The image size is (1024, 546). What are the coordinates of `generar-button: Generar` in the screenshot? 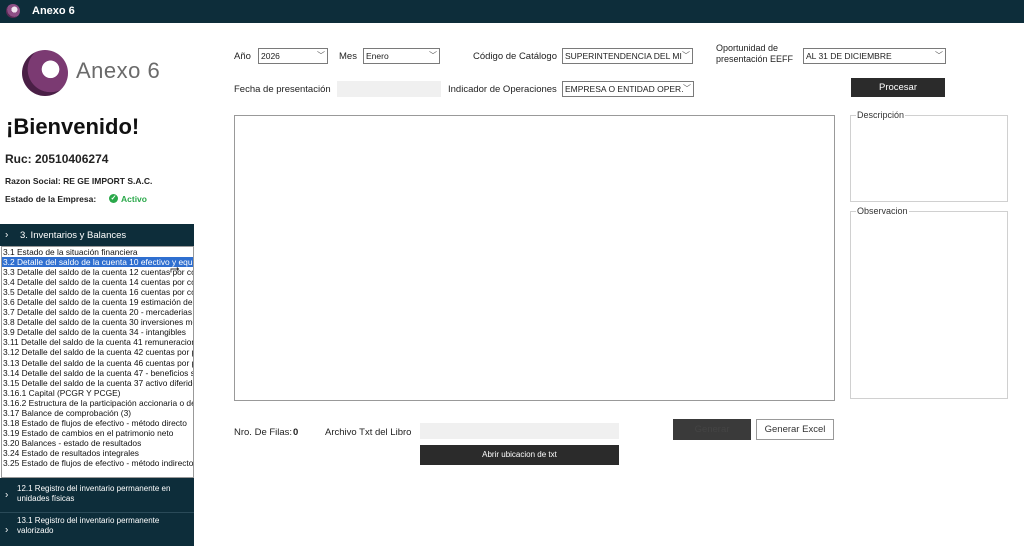 It's located at (712, 429).